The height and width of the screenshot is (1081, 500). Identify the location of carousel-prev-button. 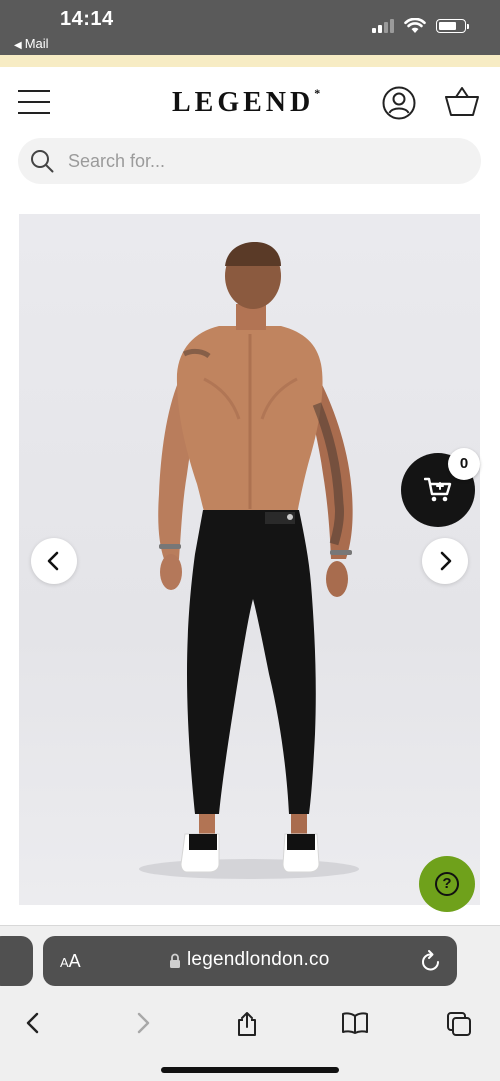
(54, 561).